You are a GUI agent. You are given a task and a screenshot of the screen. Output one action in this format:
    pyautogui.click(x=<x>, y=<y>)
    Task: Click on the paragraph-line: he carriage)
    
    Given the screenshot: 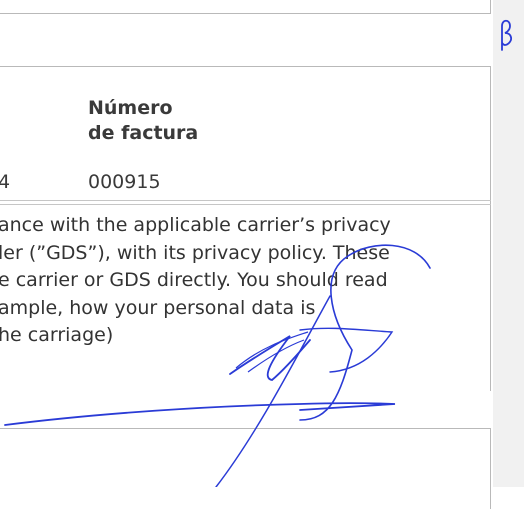 What is the action you would take?
    pyautogui.click(x=57, y=335)
    